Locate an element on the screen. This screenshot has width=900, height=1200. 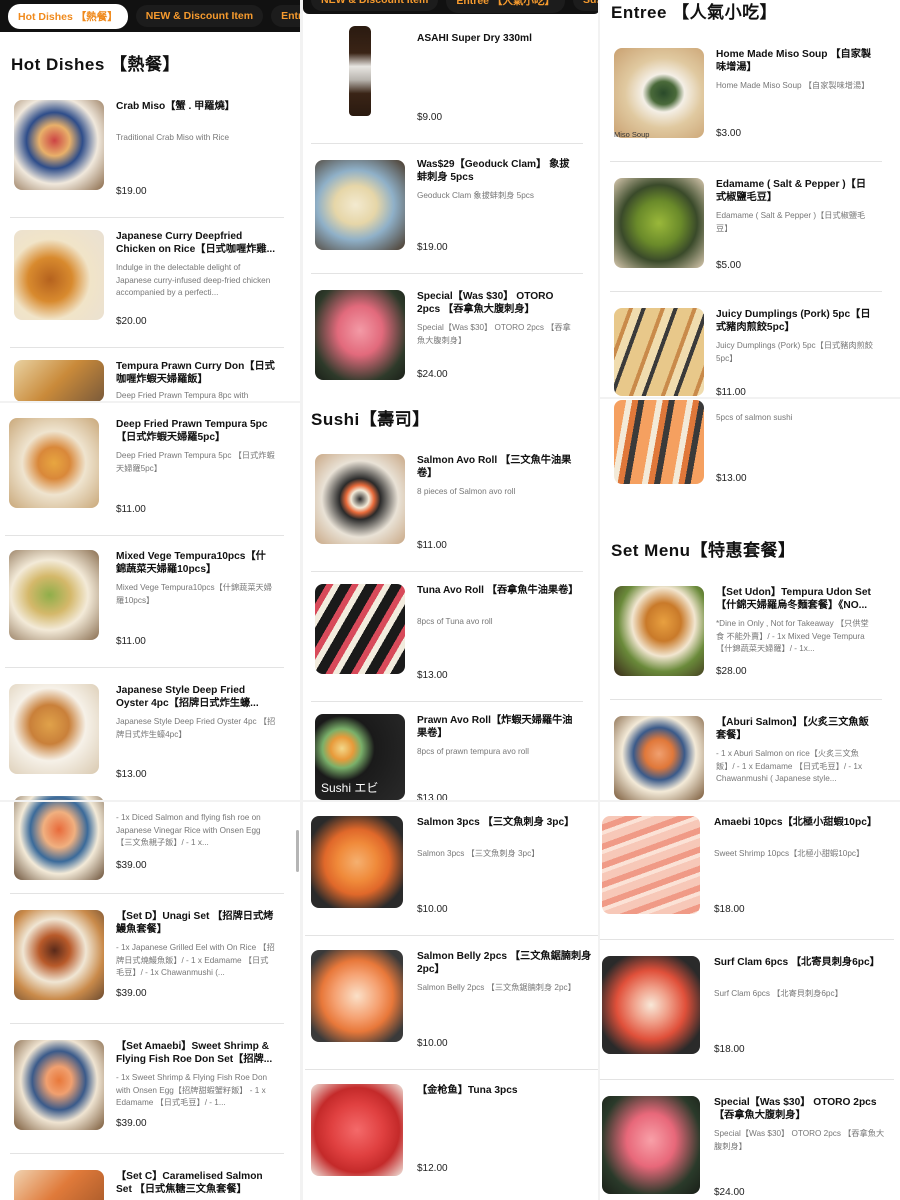
item-name: Was$29【Geoduck Clam】 象拔蚌刺身 5pcs is located at coordinates (493, 171).